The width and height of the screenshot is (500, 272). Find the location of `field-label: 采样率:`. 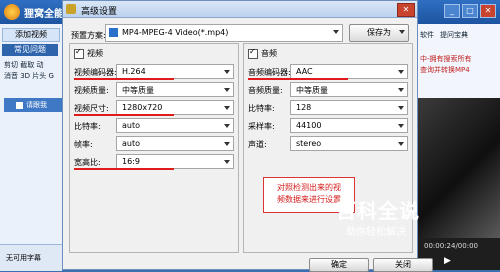

field-label: 采样率: is located at coordinates (261, 126).